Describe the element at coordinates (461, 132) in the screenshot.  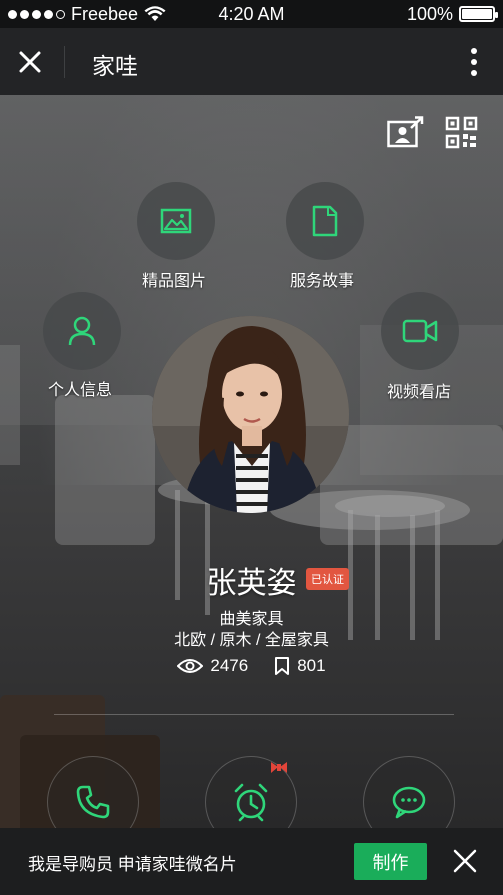
I see `qr-code-icon` at that location.